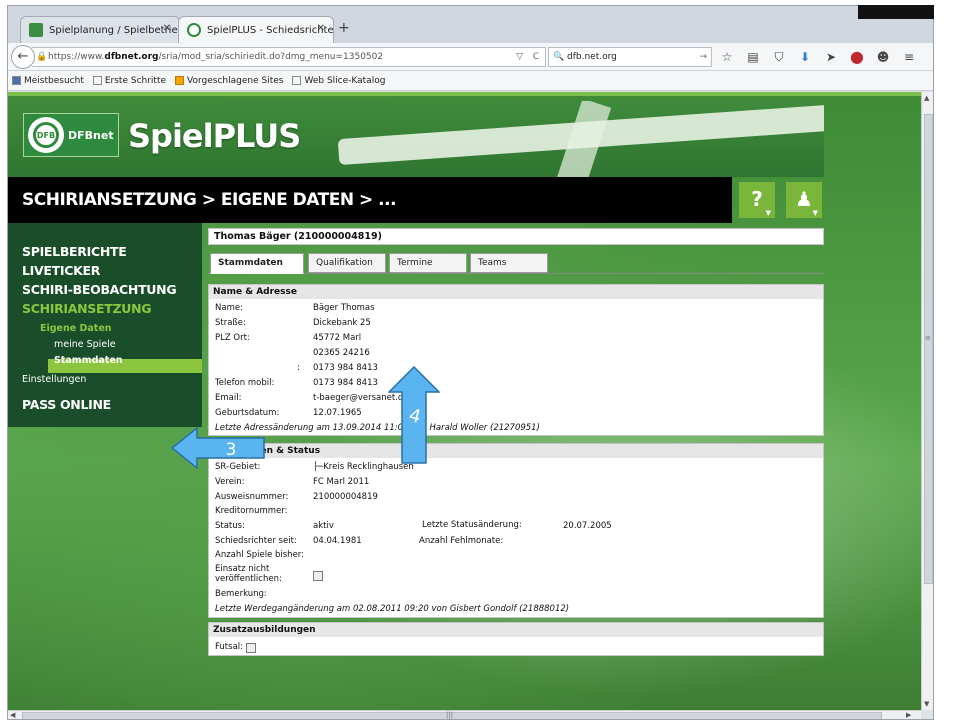  I want to click on field-label: Bemerkung:, so click(241, 594).